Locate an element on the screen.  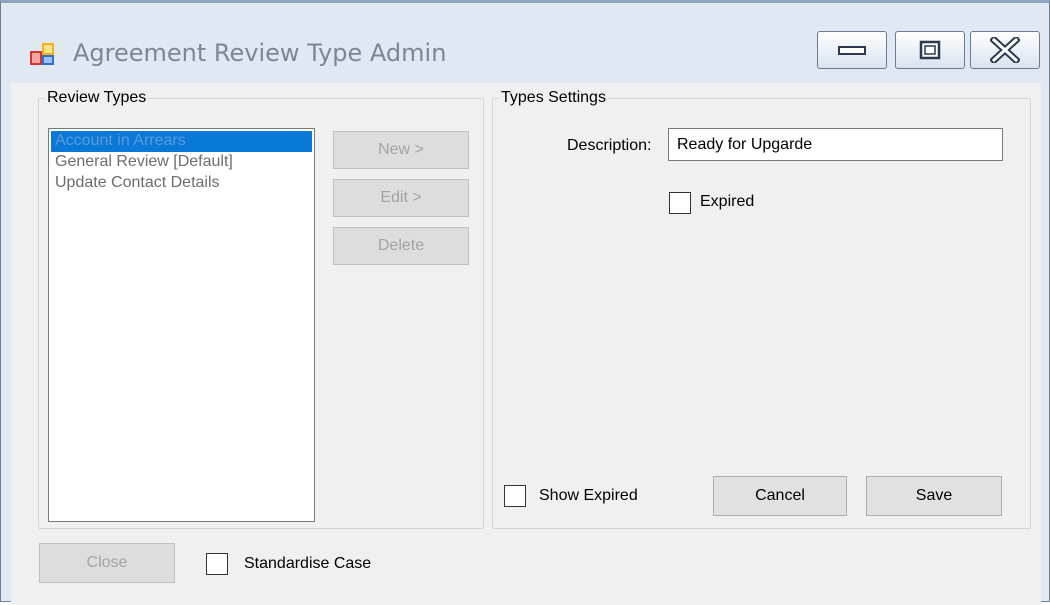
save-button: Save is located at coordinates (934, 496).